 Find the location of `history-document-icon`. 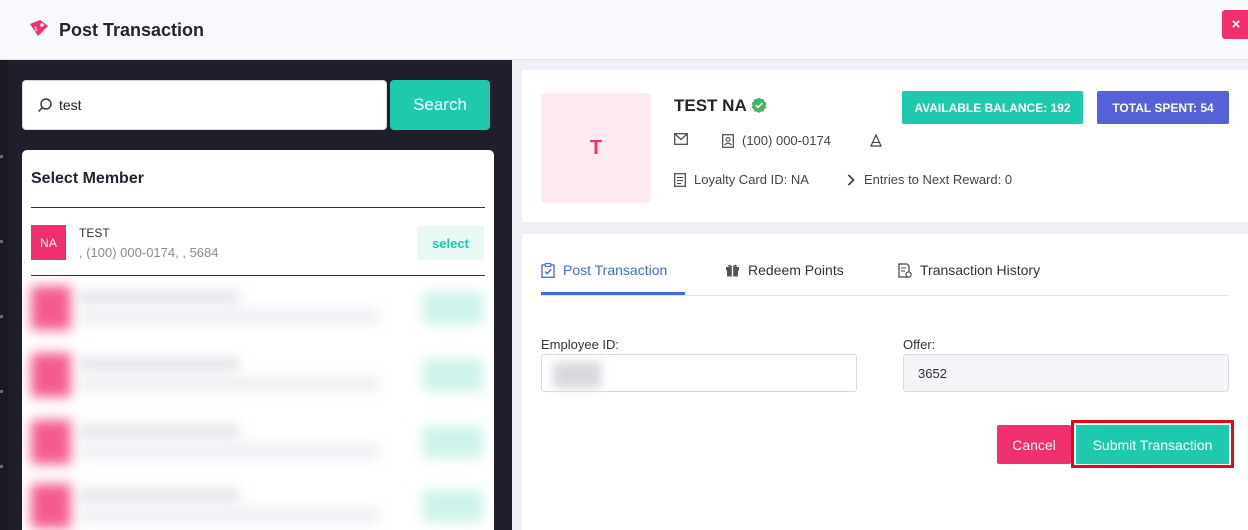

history-document-icon is located at coordinates (905, 270).